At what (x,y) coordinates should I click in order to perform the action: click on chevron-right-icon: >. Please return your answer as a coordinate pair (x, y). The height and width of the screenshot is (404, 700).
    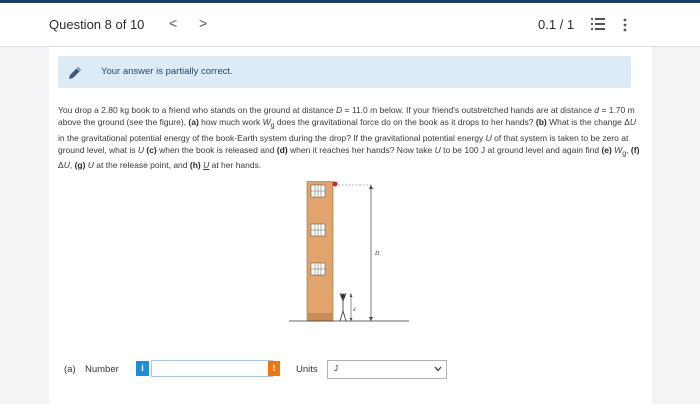
    Looking at the image, I should click on (203, 23).